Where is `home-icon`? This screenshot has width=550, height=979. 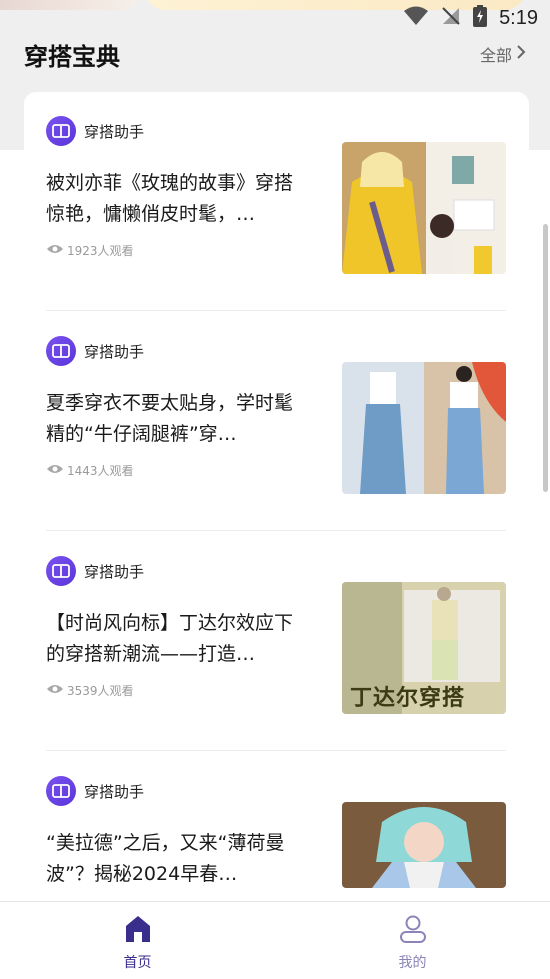
home-icon is located at coordinates (138, 931).